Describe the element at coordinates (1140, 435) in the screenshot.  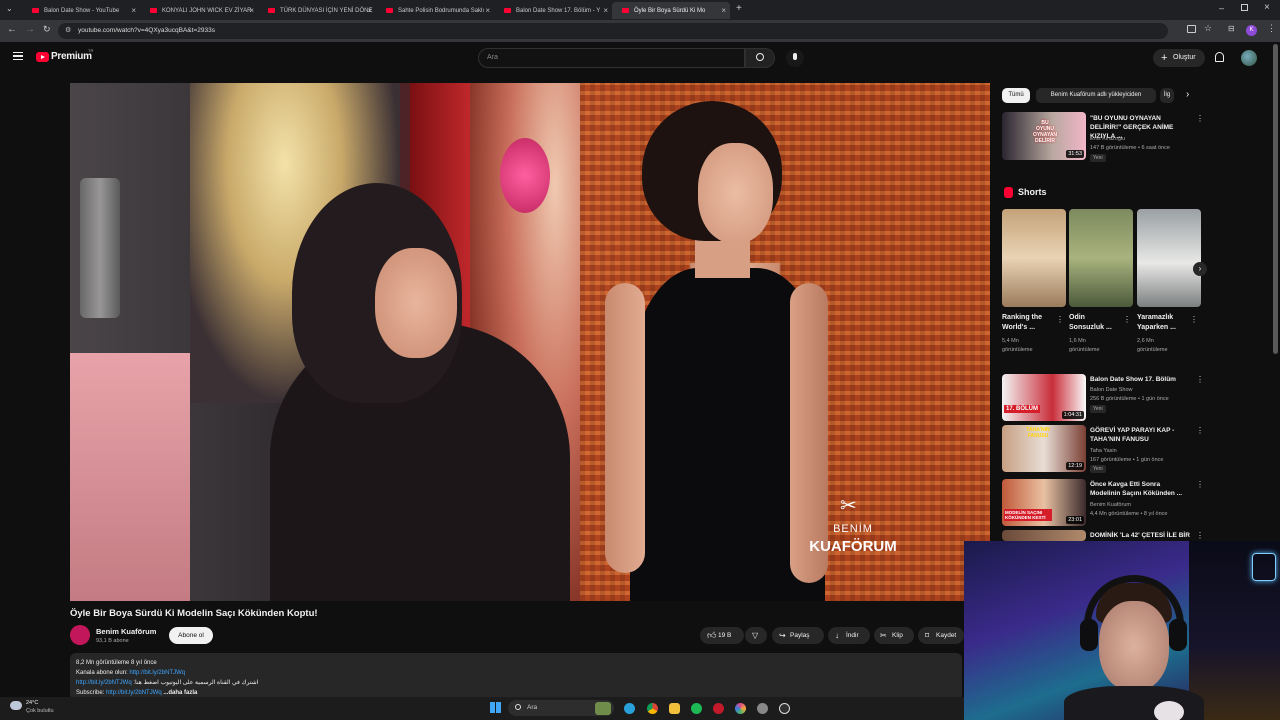
I see `video-title: GÖREVİ YAP PARAYI KAP - TAHA'NIN FANUSU` at that location.